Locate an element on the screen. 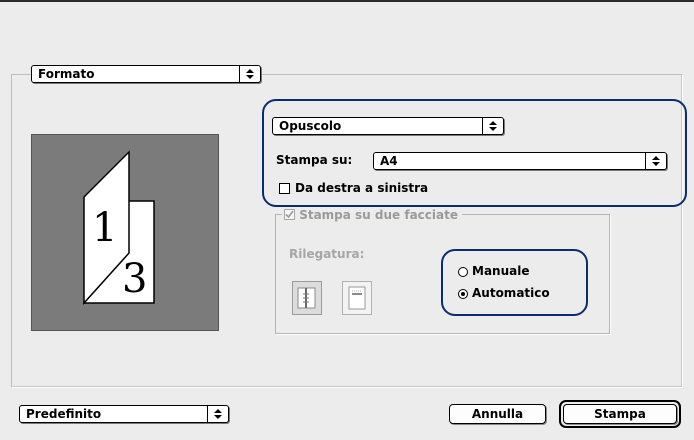  binding-left-icon is located at coordinates (306, 298).